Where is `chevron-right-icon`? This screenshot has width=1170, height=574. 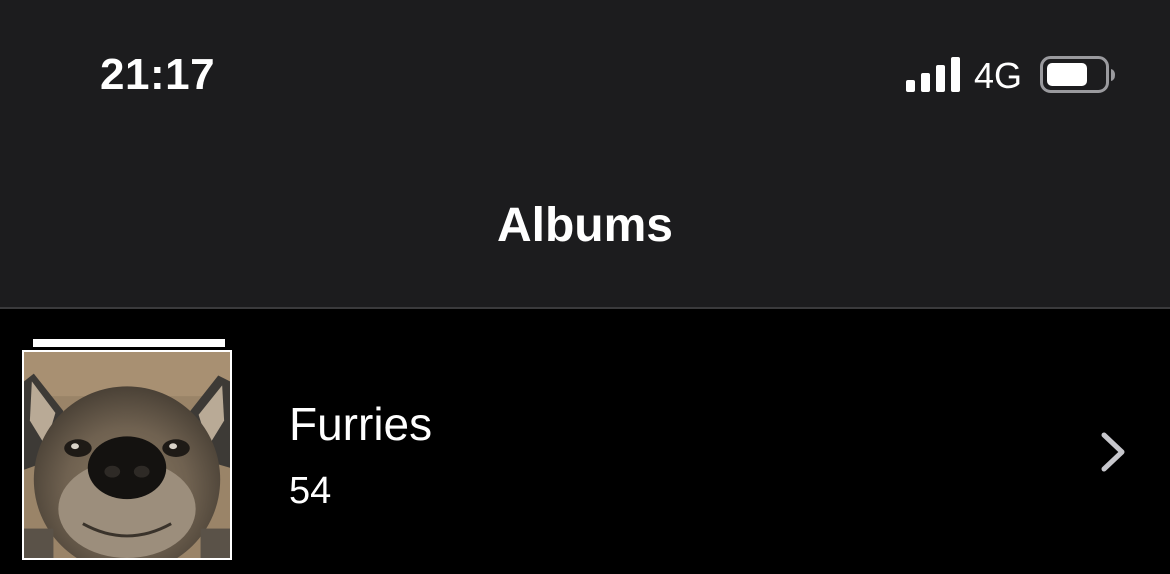
chevron-right-icon is located at coordinates (1113, 452).